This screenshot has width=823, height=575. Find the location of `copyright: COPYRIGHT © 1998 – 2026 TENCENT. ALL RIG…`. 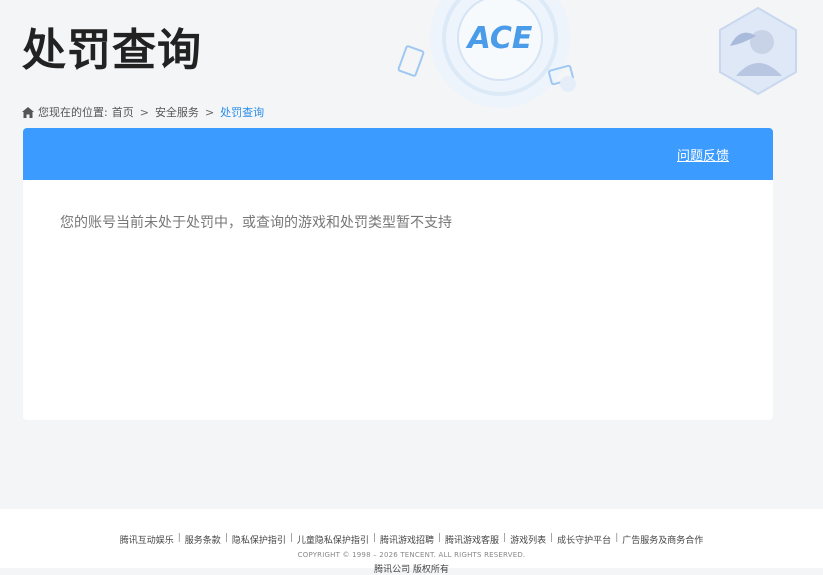

copyright: COPYRIGHT © 1998 – 2026 TENCENT. ALL RIG… is located at coordinates (411, 555).